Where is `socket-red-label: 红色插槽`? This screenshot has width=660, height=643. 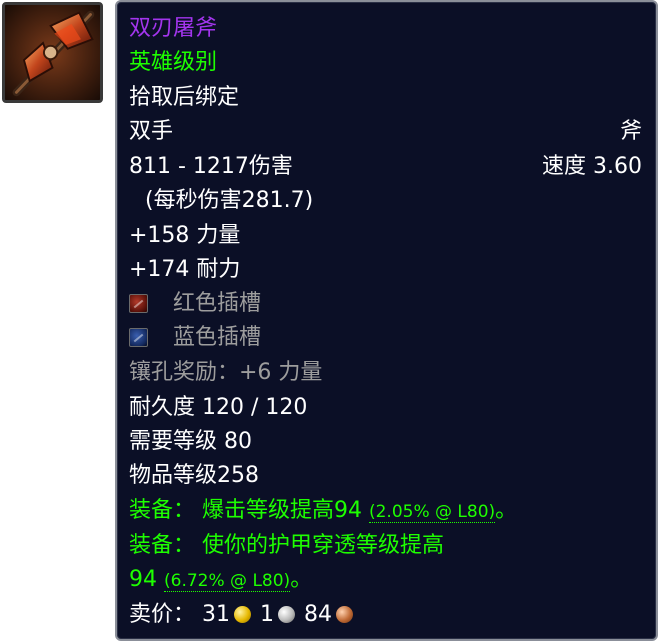 socket-red-label: 红色插槽 is located at coordinates (217, 303).